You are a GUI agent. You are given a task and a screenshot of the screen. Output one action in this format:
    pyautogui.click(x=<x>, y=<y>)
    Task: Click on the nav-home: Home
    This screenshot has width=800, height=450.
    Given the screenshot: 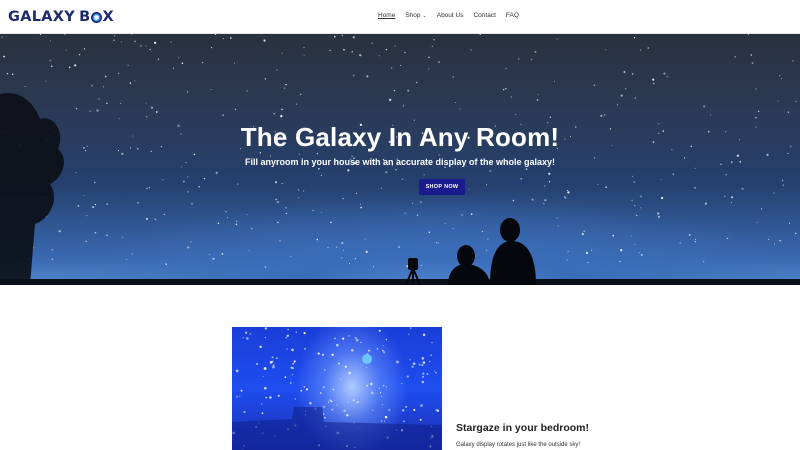 What is the action you would take?
    pyautogui.click(x=386, y=15)
    